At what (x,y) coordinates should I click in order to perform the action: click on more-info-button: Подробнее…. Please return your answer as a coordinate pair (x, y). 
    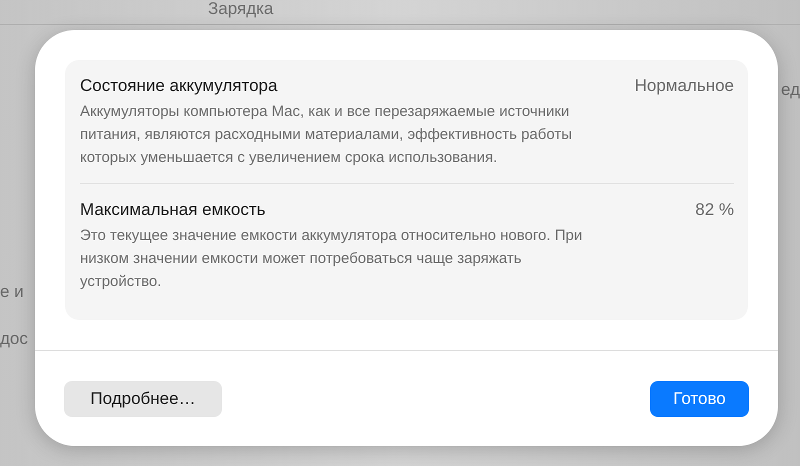
    Looking at the image, I should click on (143, 398).